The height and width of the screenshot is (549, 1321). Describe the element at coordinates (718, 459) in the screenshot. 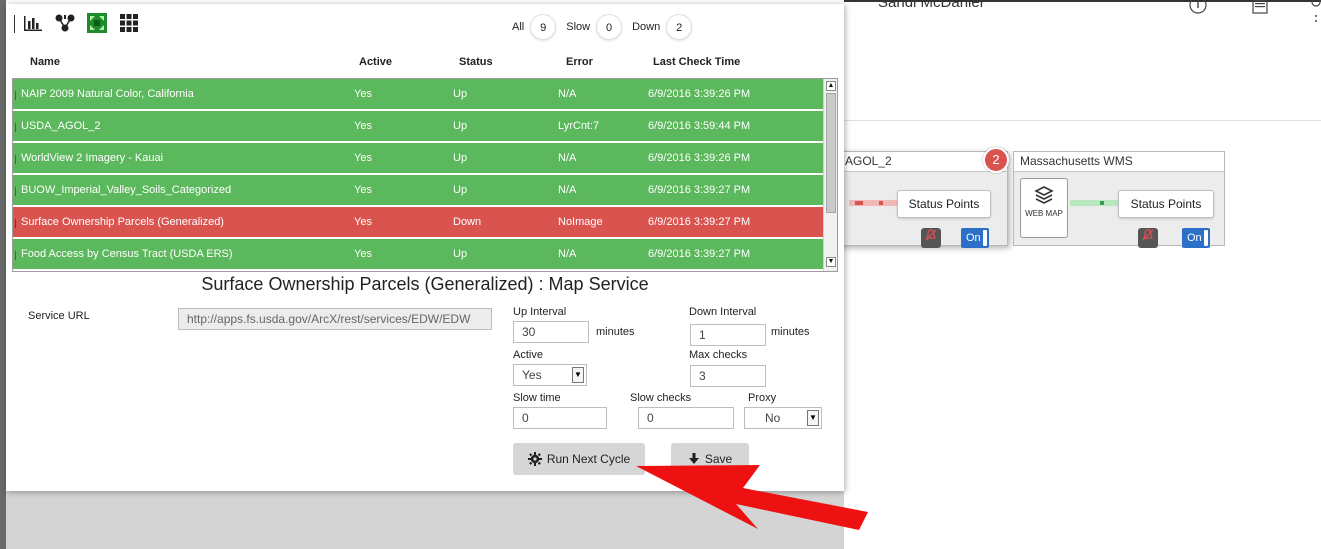

I see `save-label: Save` at that location.